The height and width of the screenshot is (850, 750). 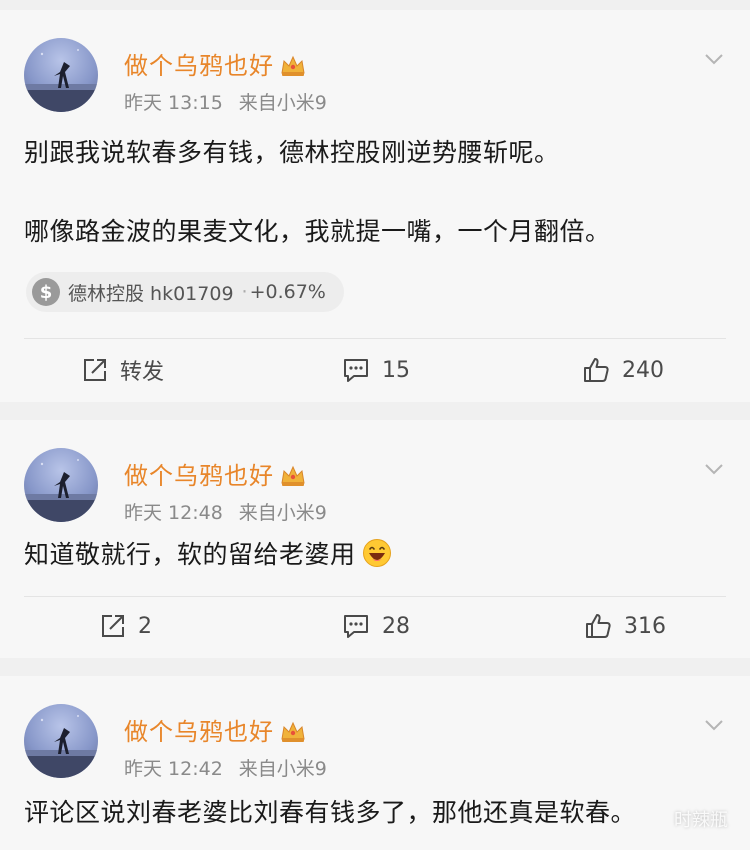 I want to click on comment-count: 15, so click(x=396, y=370).